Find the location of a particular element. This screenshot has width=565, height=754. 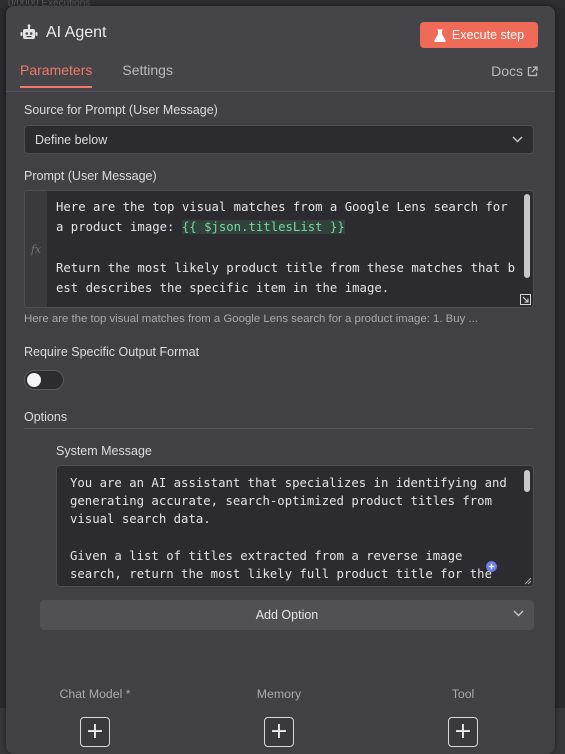

source-prompt-value: Define below is located at coordinates (71, 139).